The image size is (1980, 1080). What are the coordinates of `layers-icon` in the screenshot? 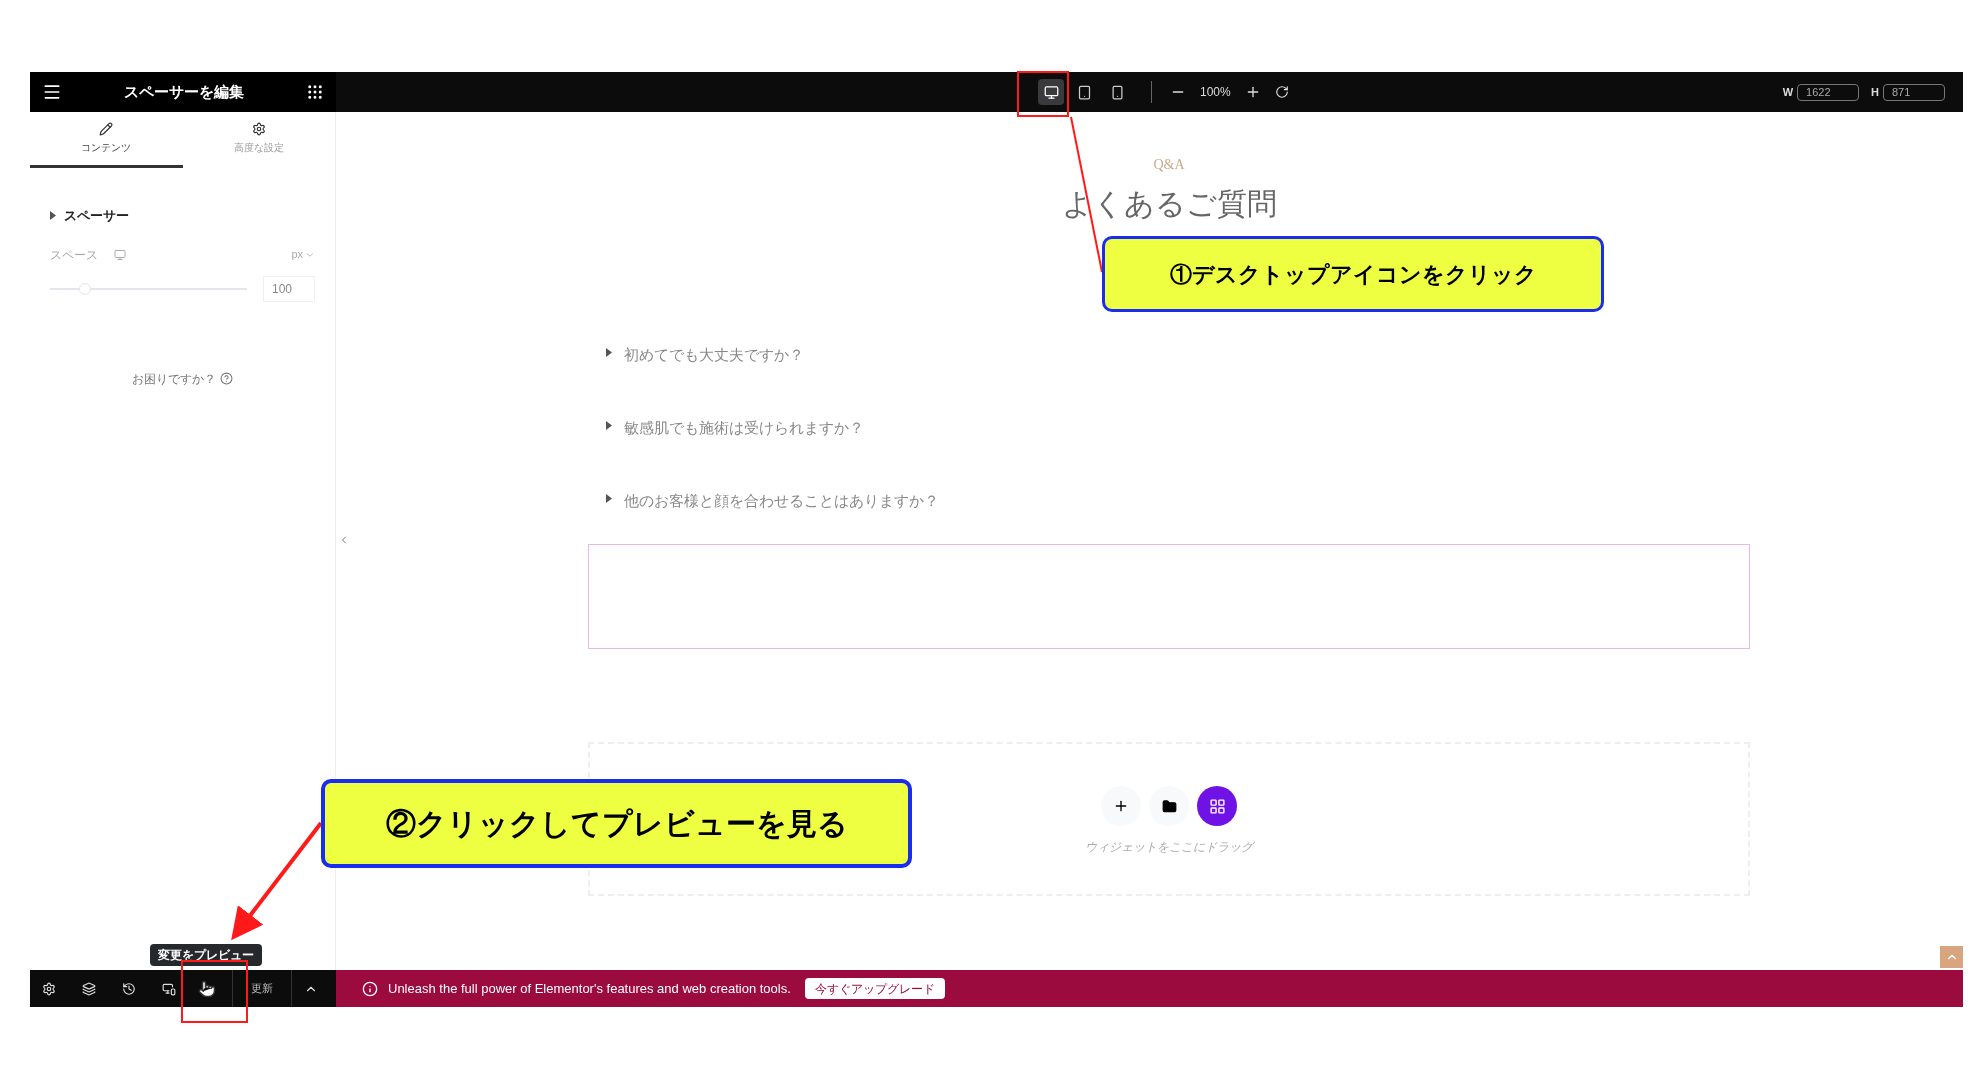 It's located at (89, 988).